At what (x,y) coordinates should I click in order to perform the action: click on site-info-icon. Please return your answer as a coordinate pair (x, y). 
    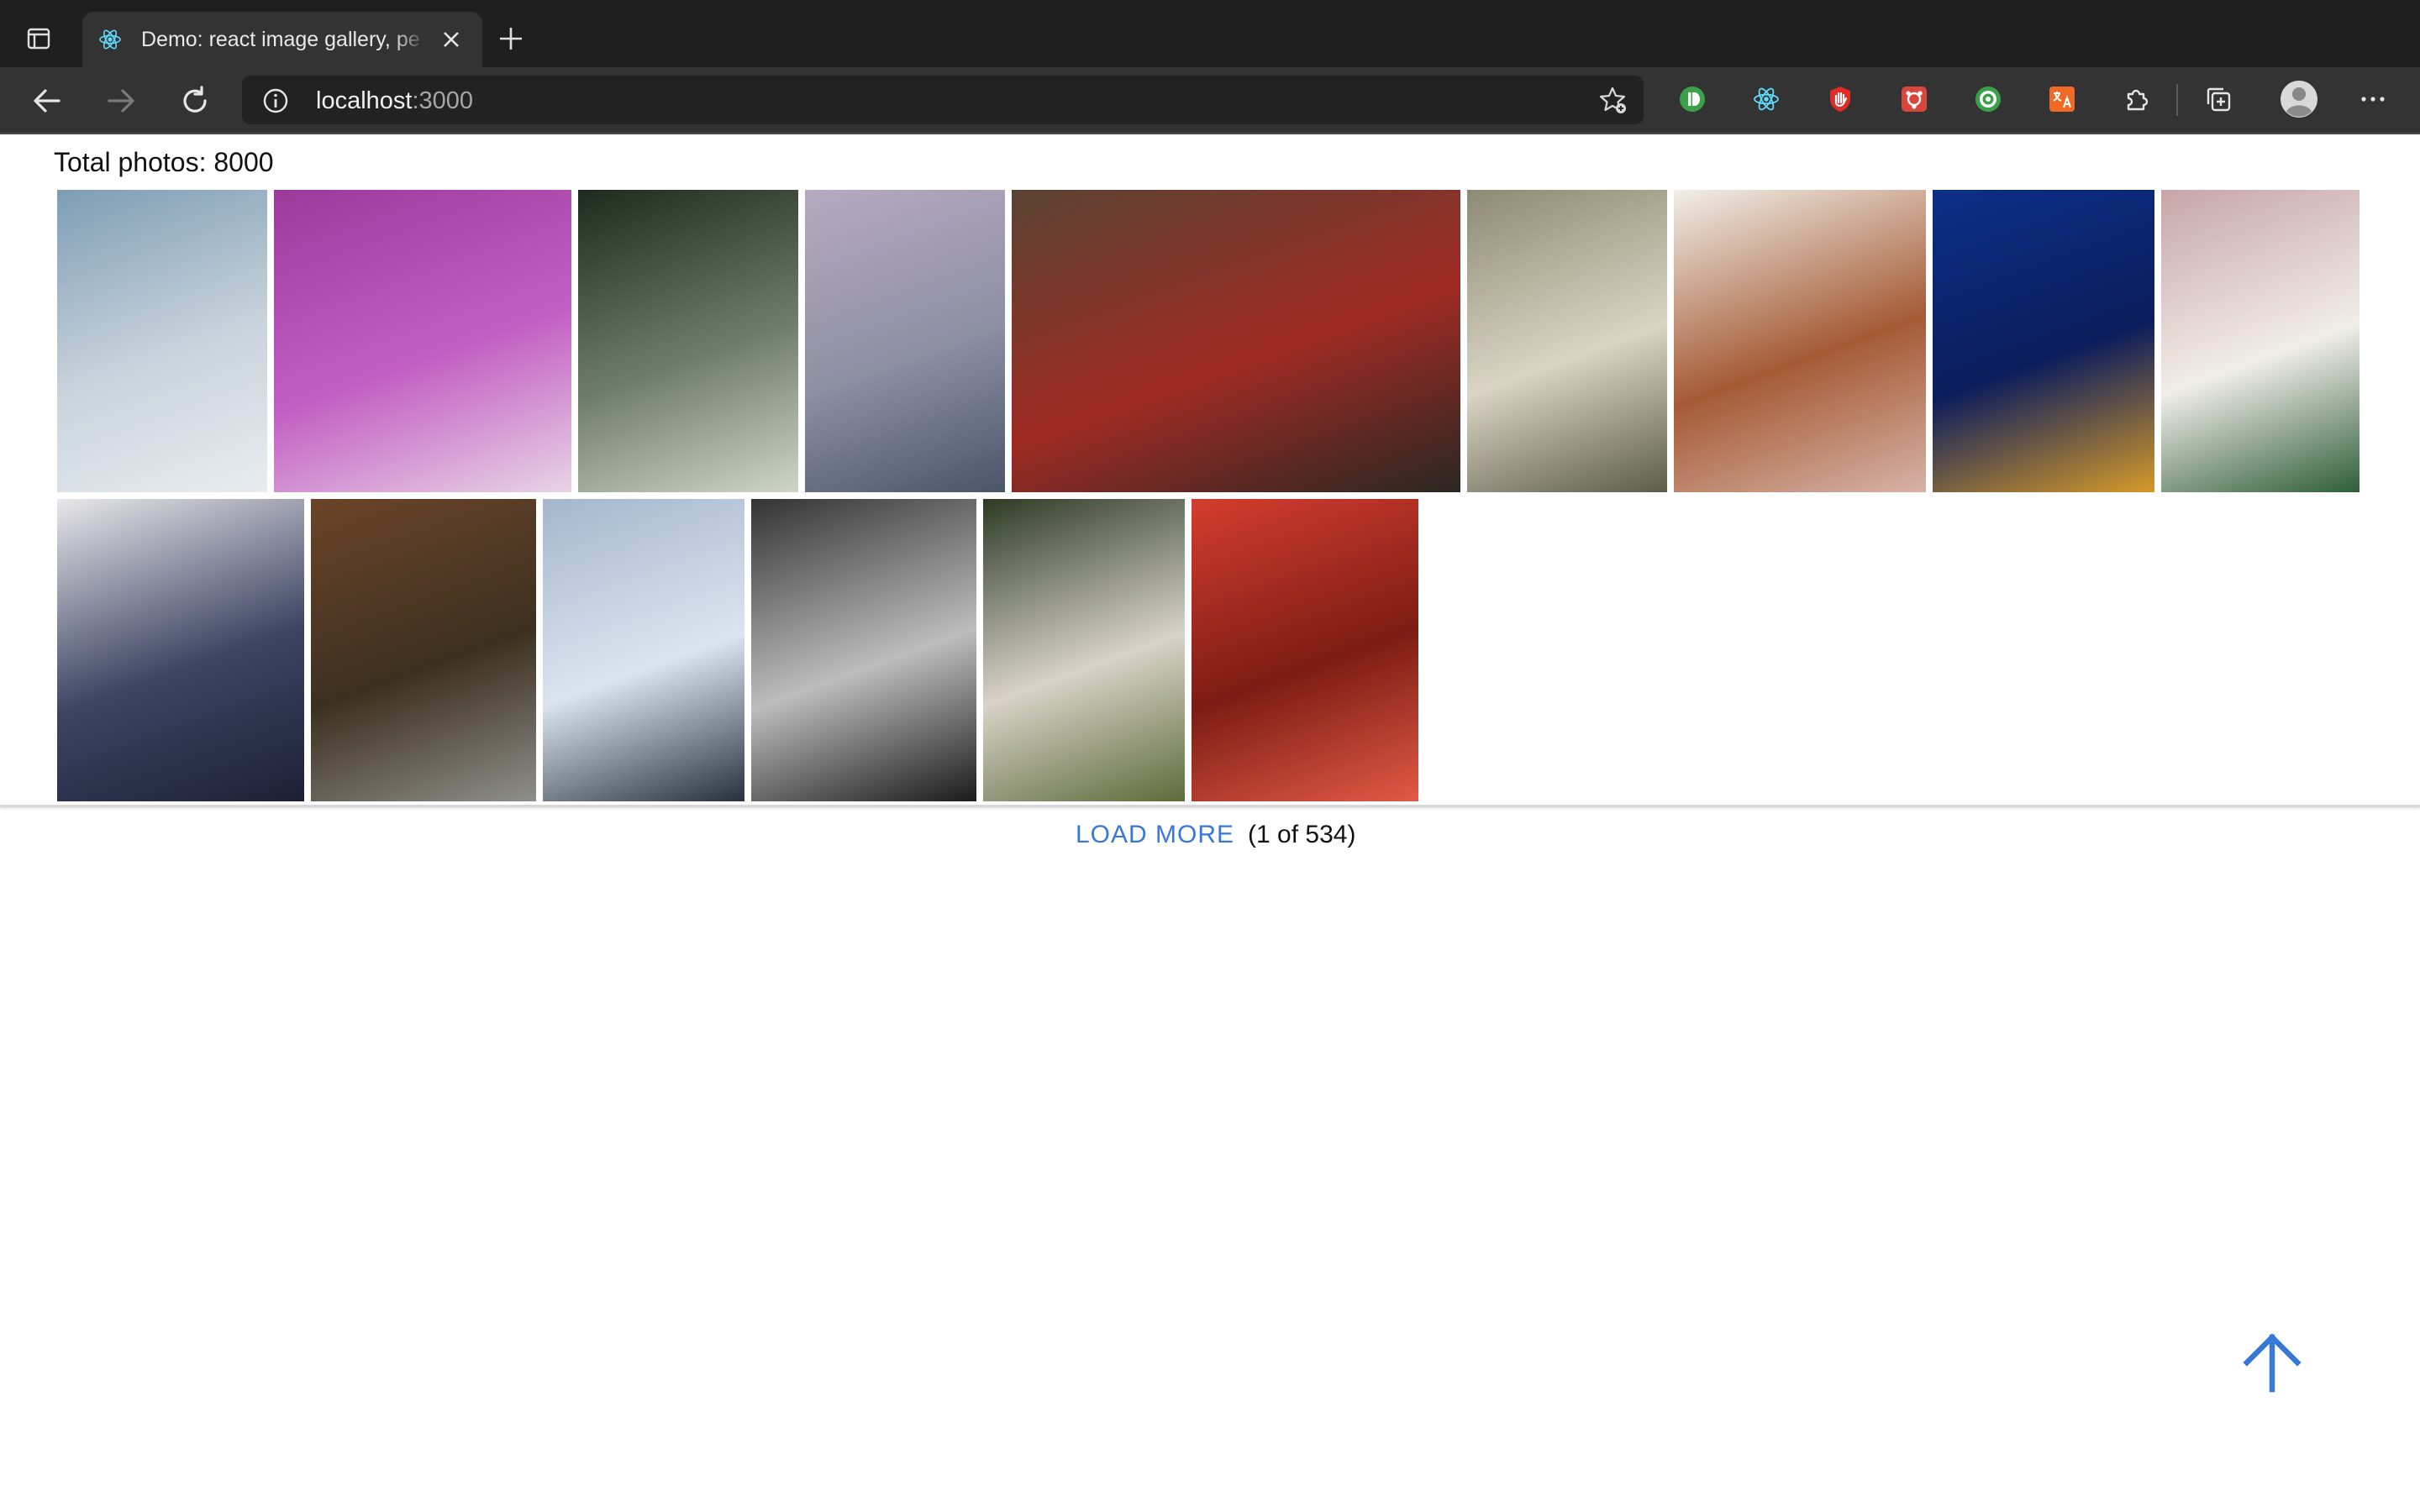
    Looking at the image, I should click on (276, 100).